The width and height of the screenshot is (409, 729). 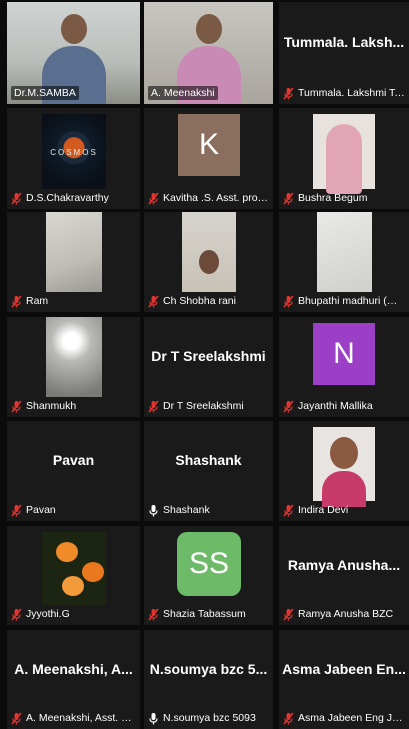 I want to click on avatar-jayanthi: N, so click(x=344, y=354).